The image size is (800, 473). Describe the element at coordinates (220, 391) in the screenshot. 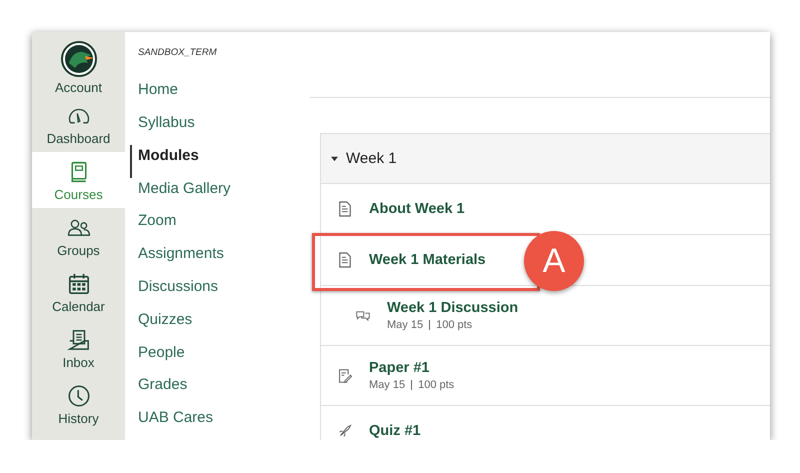

I see `course-nav-link: Grades` at that location.